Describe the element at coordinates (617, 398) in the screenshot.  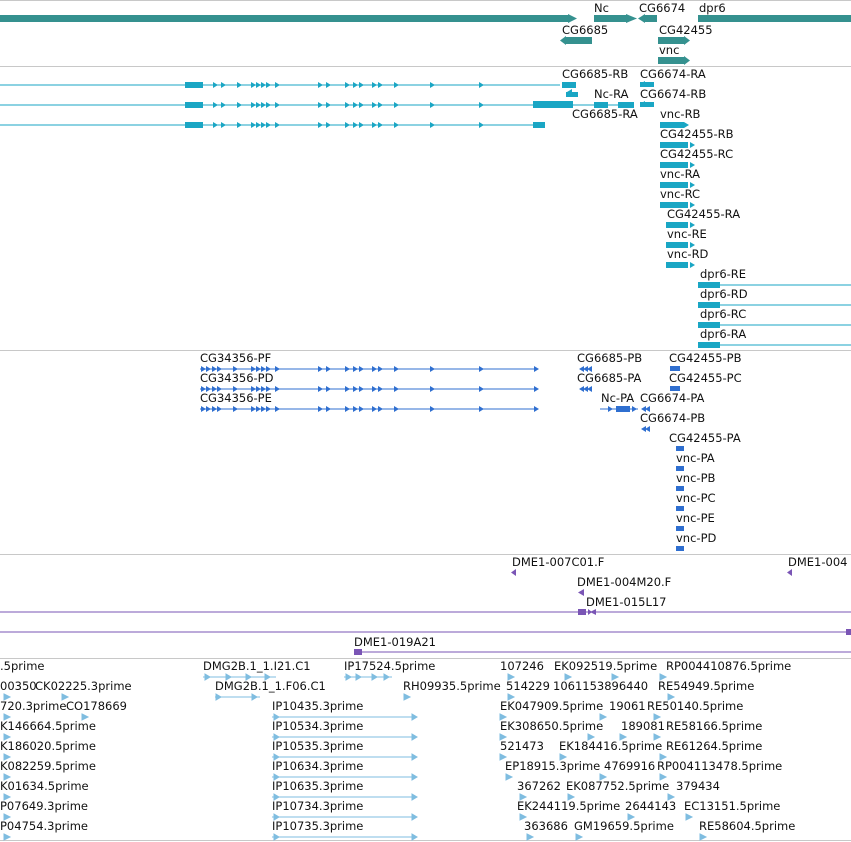
I see `cds-label: Nc-PA` at that location.